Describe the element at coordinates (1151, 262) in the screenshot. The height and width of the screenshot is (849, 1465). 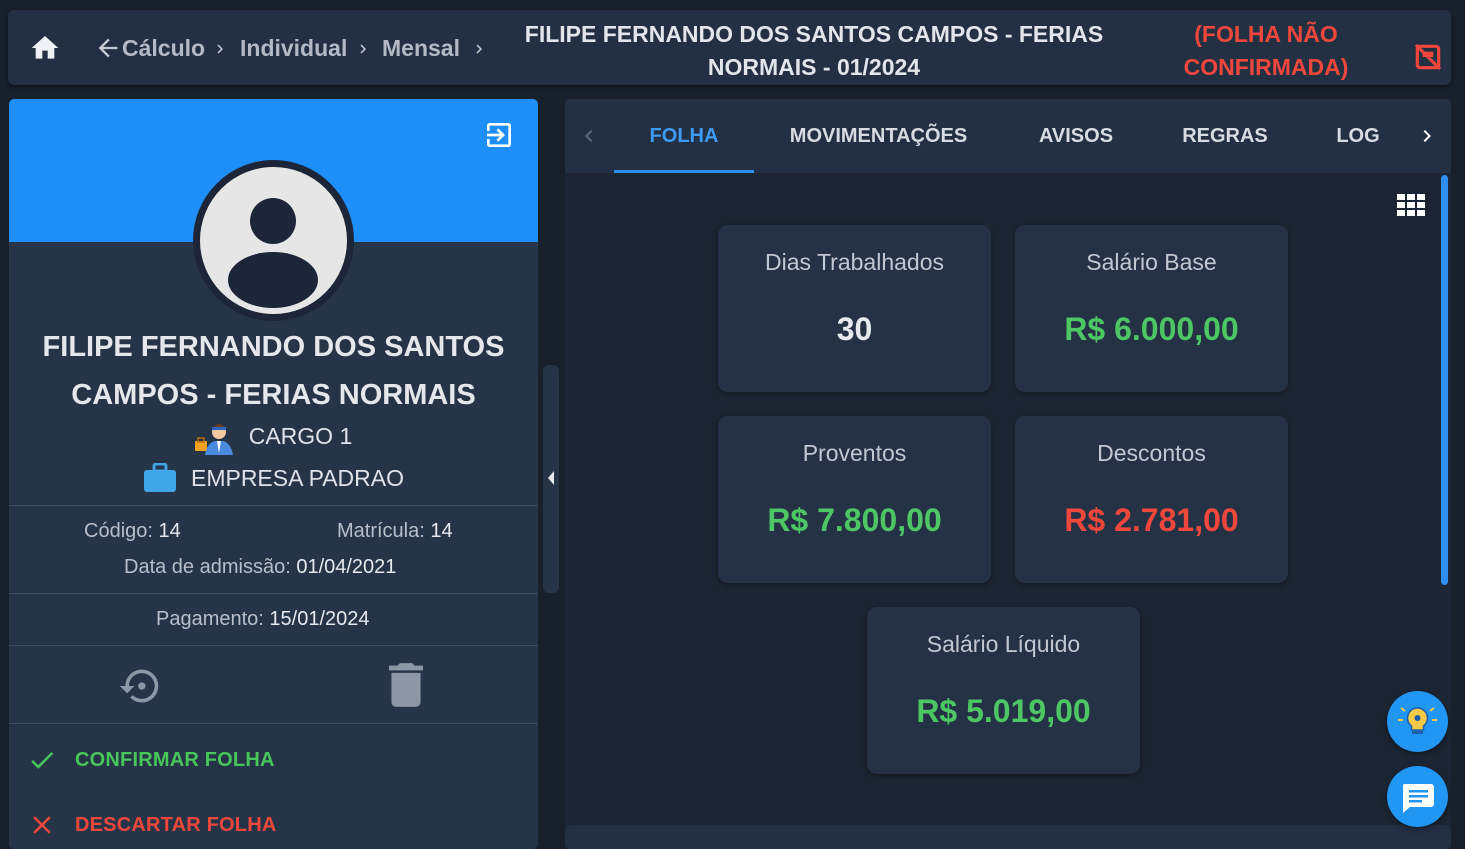
I see `card-label: Salário Base` at that location.